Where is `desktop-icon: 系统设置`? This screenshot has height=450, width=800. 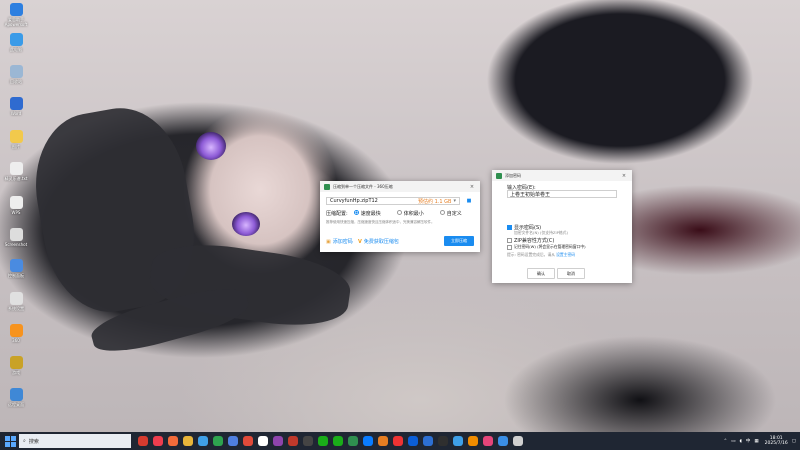 desktop-icon: 系统设置 is located at coordinates (16, 301).